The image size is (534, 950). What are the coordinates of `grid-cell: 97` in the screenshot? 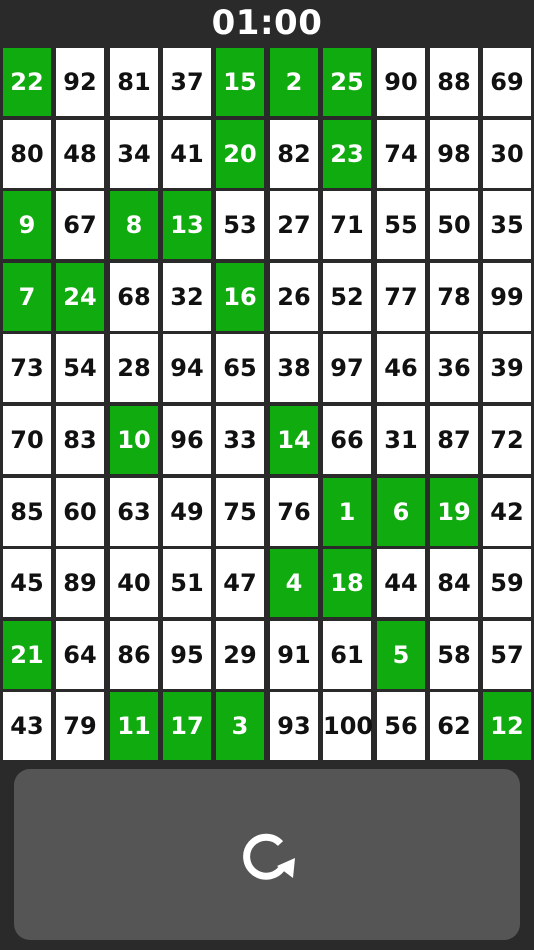 It's located at (347, 368).